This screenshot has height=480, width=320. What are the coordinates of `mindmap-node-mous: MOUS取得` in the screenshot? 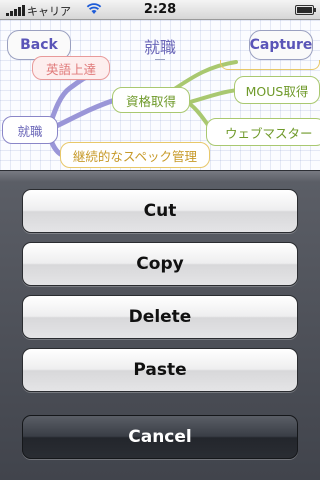 It's located at (277, 90).